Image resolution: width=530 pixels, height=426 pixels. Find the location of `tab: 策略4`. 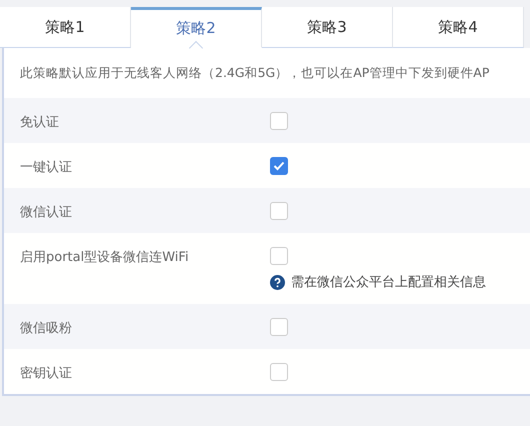

tab: 策略4 is located at coordinates (458, 27).